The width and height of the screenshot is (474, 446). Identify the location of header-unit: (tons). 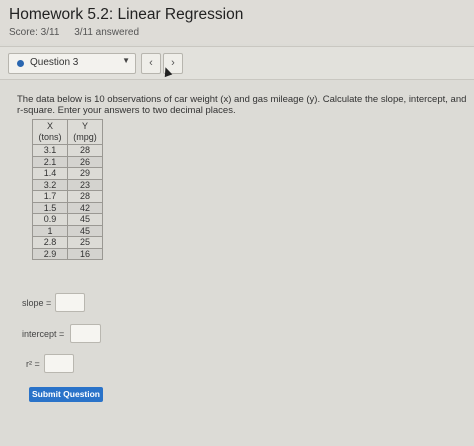
(50, 137).